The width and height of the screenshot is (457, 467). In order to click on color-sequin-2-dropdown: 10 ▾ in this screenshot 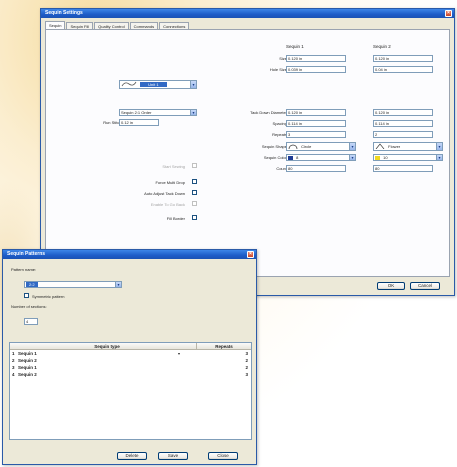, I will do `click(408, 157)`.